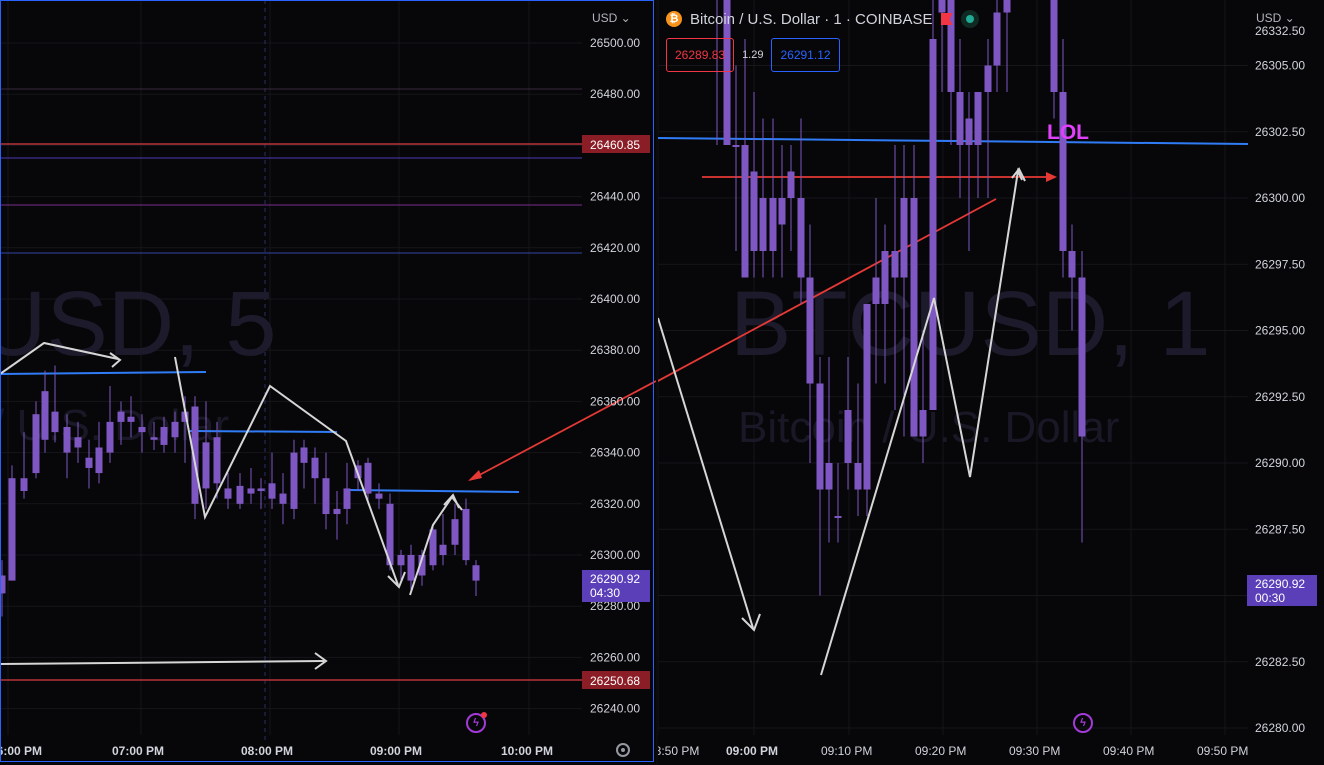 The width and height of the screenshot is (1324, 765). Describe the element at coordinates (623, 750) in the screenshot. I see `settings-icon` at that location.